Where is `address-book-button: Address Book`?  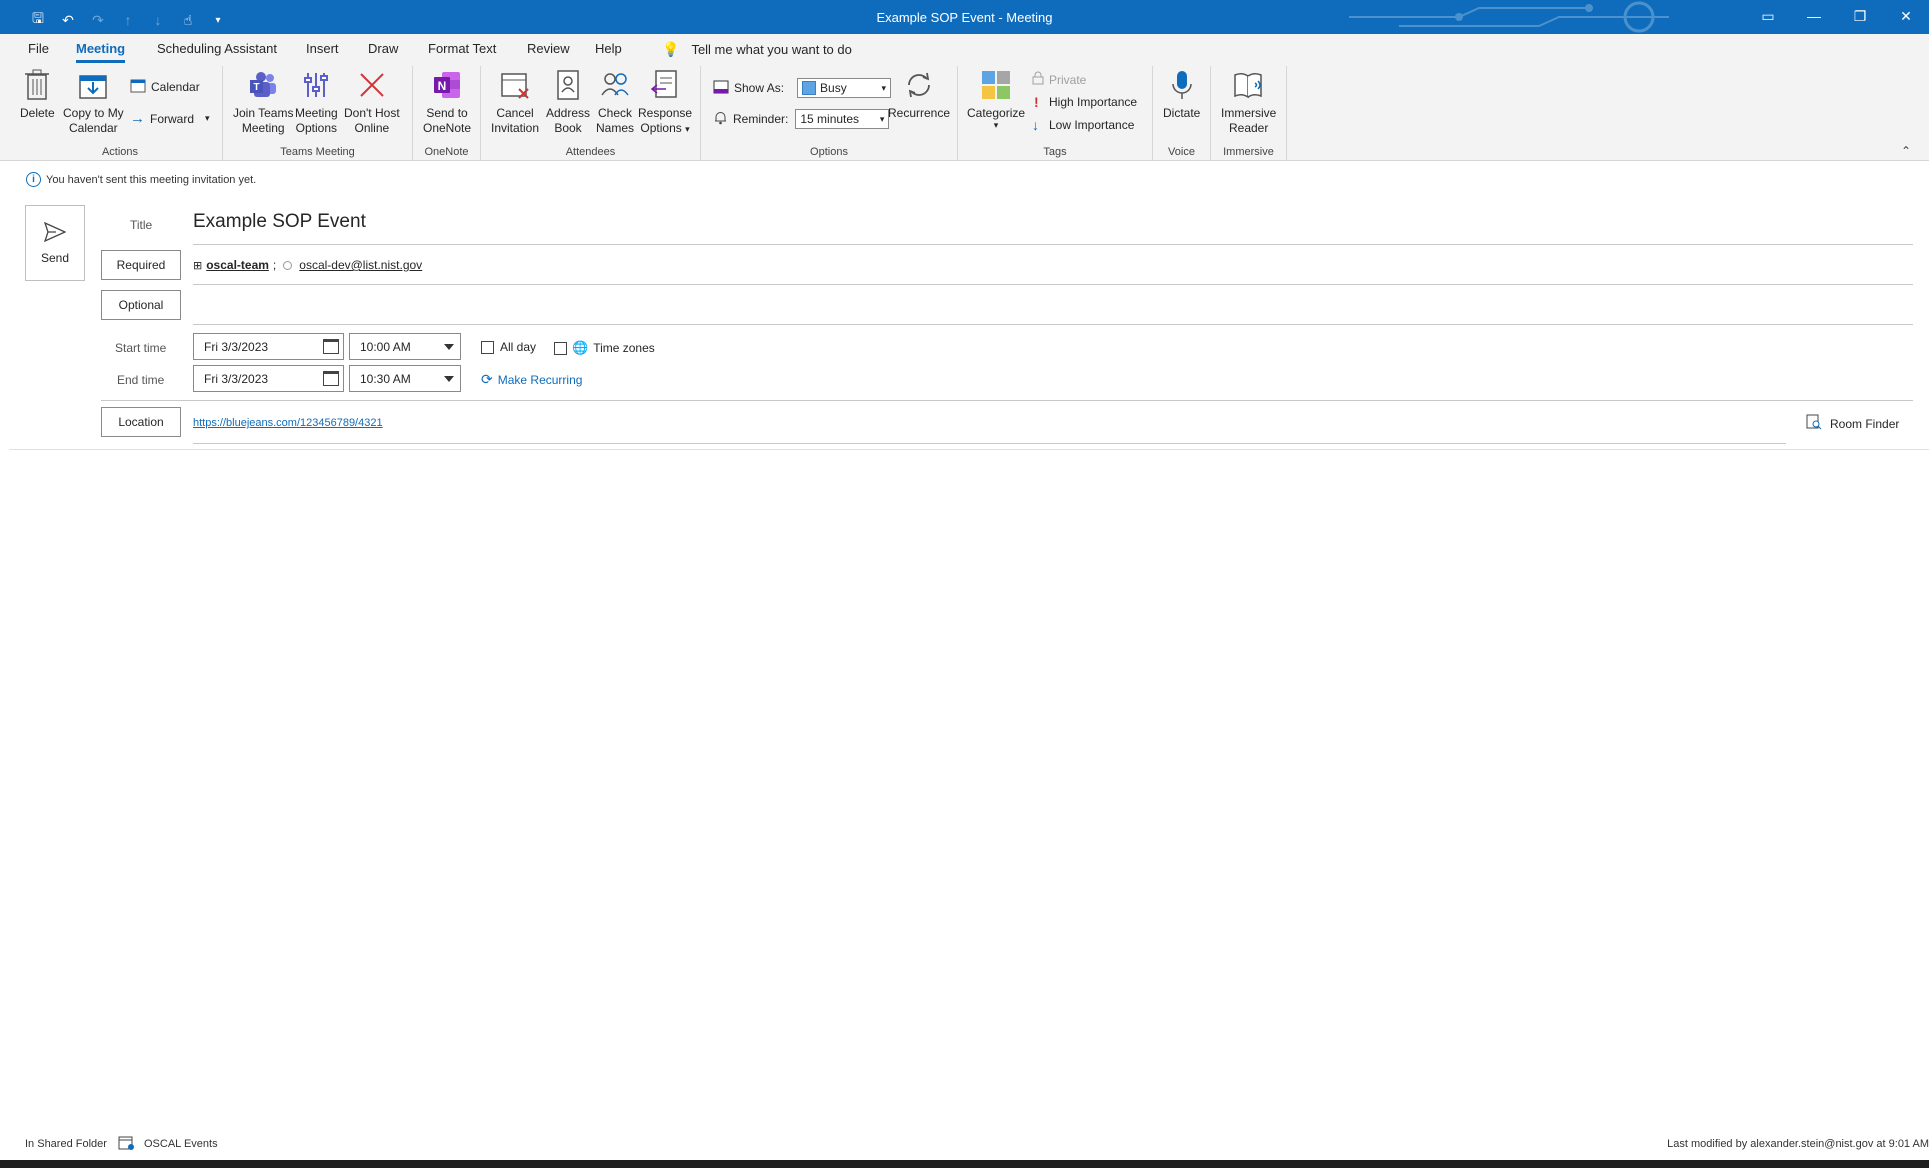
address-book-button: Address Book is located at coordinates (568, 102).